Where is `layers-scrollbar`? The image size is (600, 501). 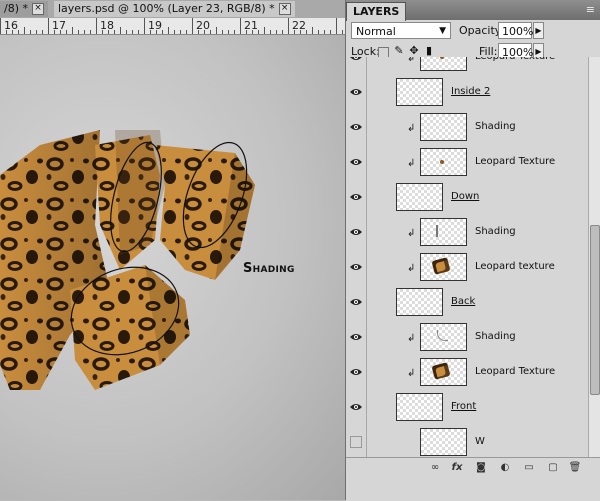 layers-scrollbar is located at coordinates (594, 257).